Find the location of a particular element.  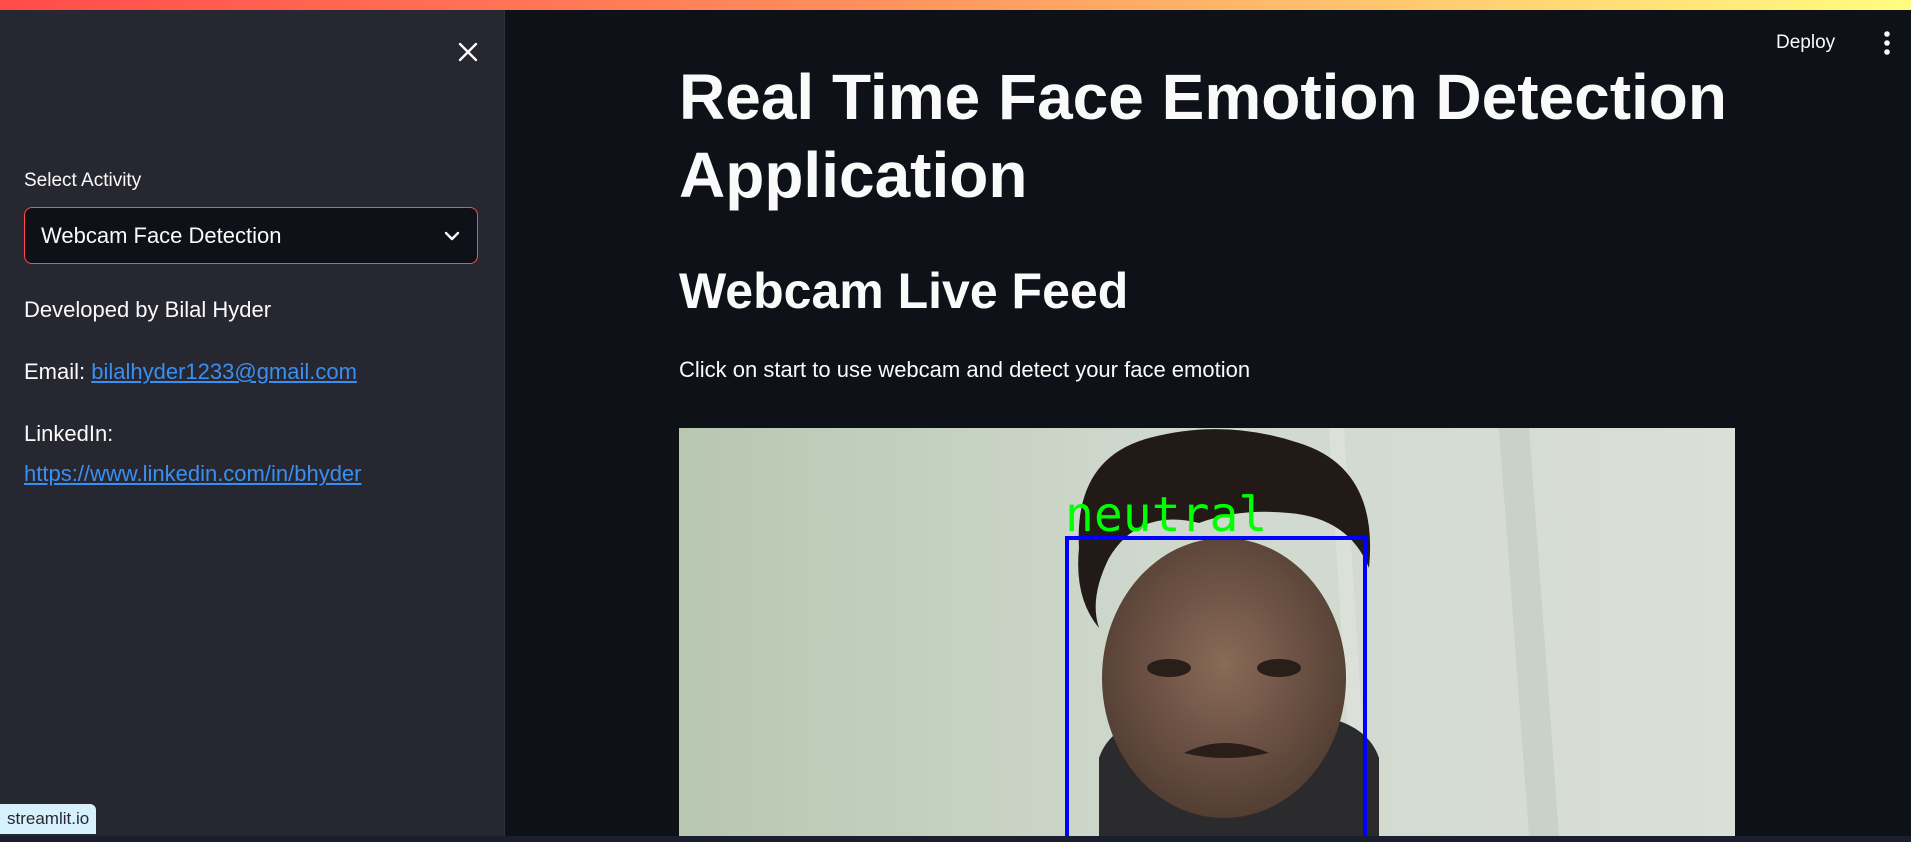

vertical-dots-icon is located at coordinates (1887, 43).